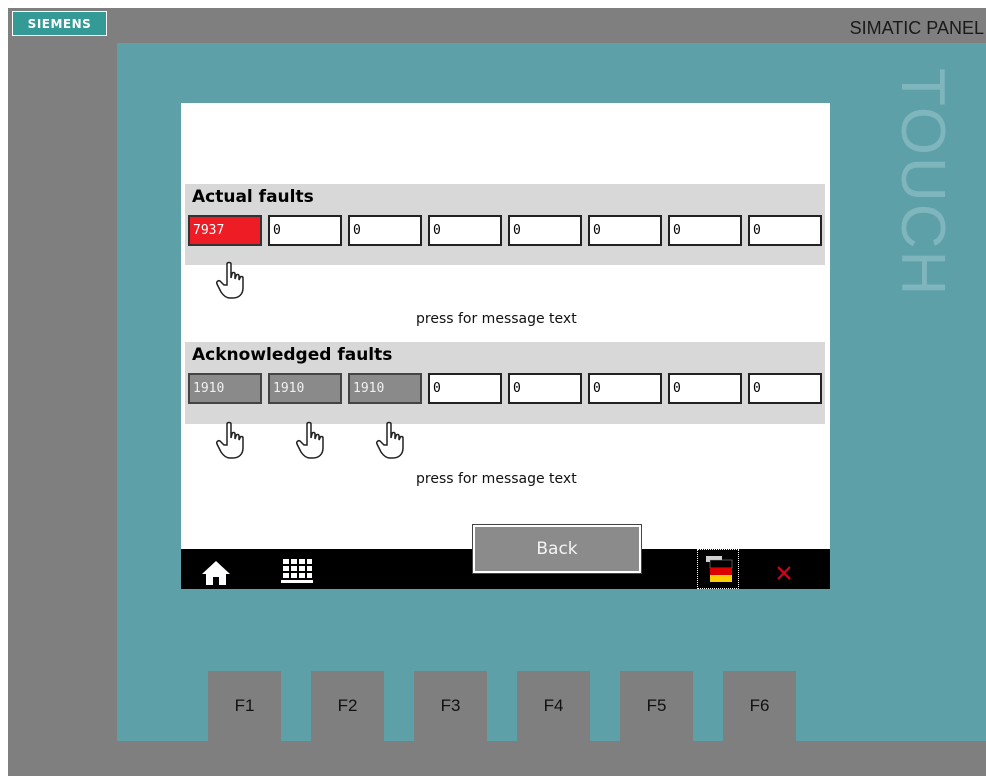  Describe the element at coordinates (465, 388) in the screenshot. I see `ack-fault-box-4: 0` at that location.